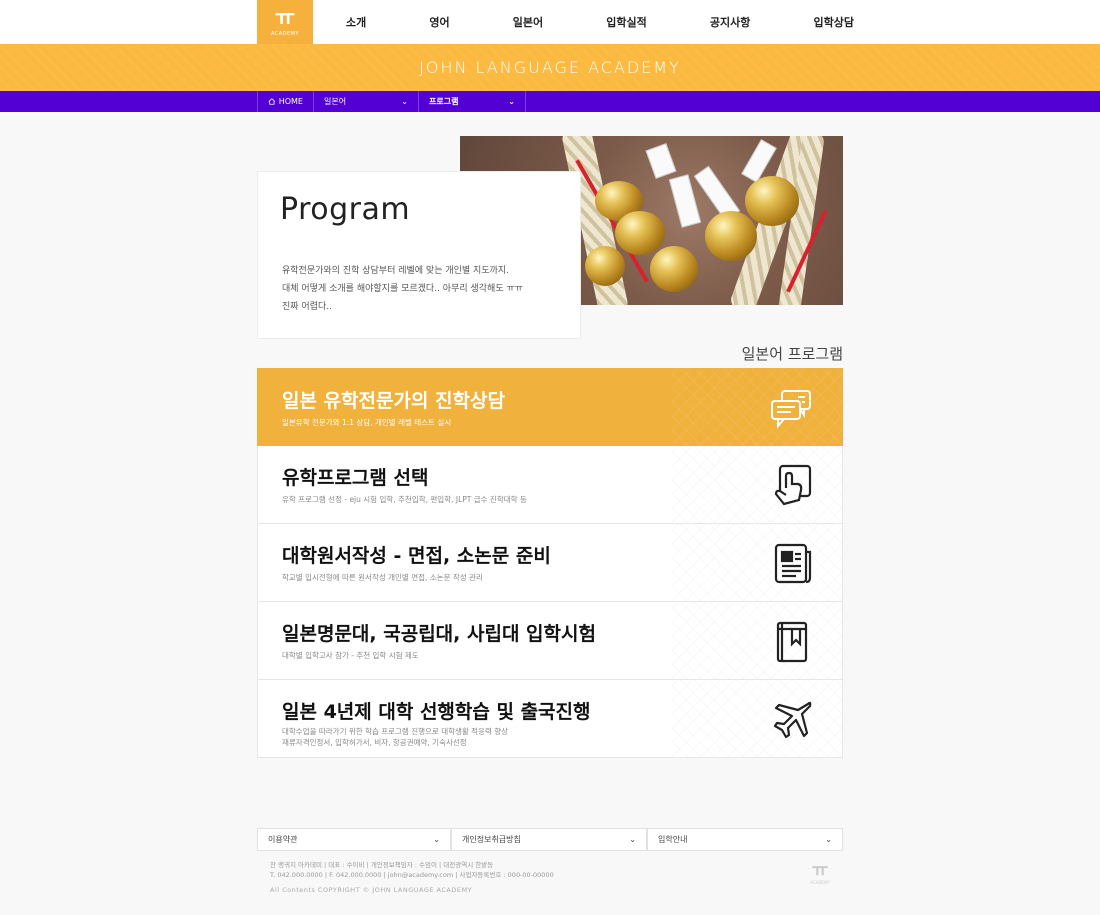  What do you see at coordinates (792, 720) in the screenshot?
I see `airplane-icon` at bounding box center [792, 720].